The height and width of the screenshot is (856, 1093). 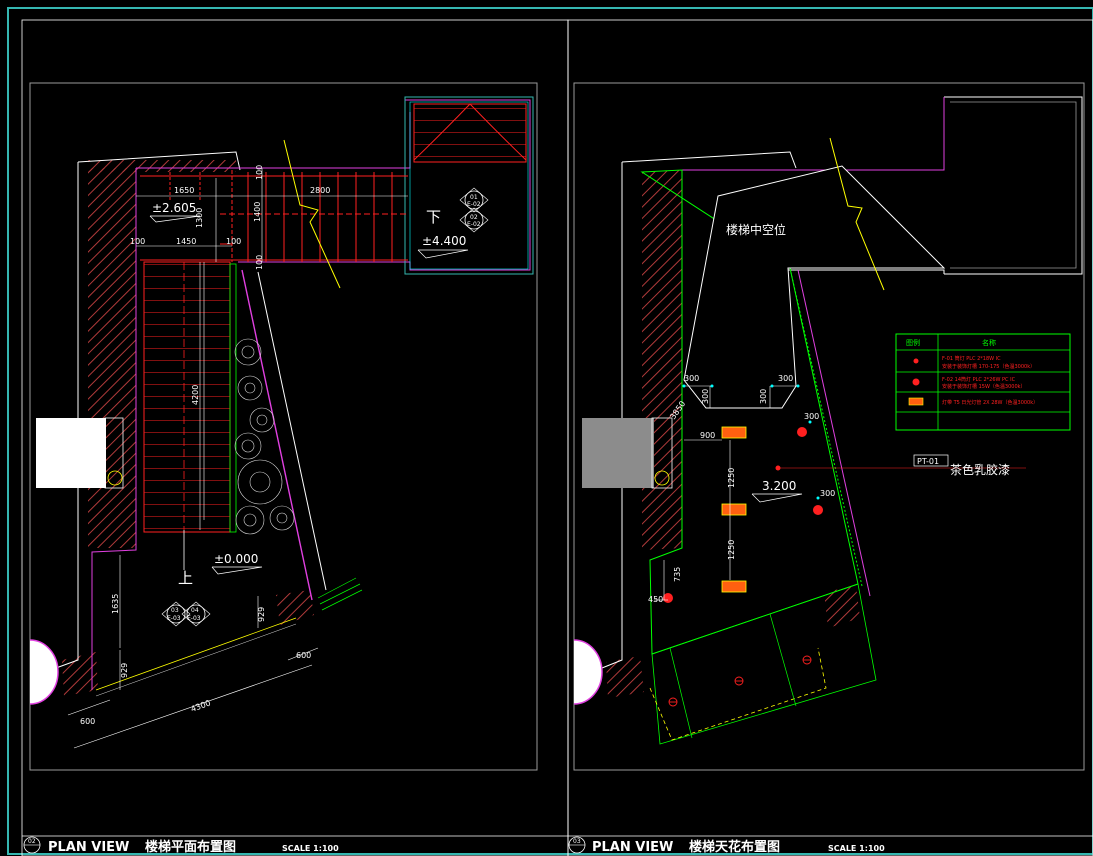 What do you see at coordinates (474, 210) in the screenshot?
I see `callout-group-top: 01 E-02 02 E-02` at bounding box center [474, 210].